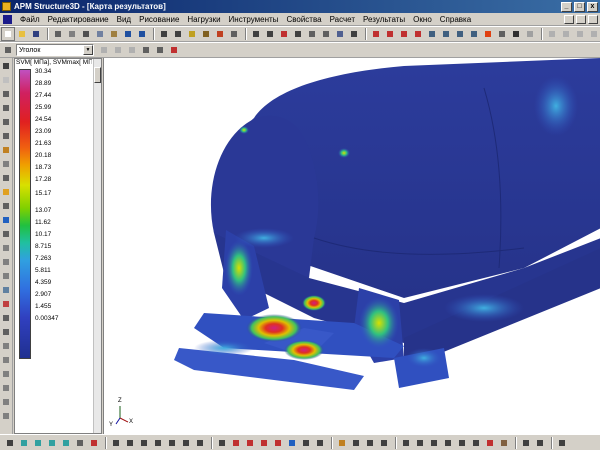  I want to click on pointer-icon, so click(6, 94).